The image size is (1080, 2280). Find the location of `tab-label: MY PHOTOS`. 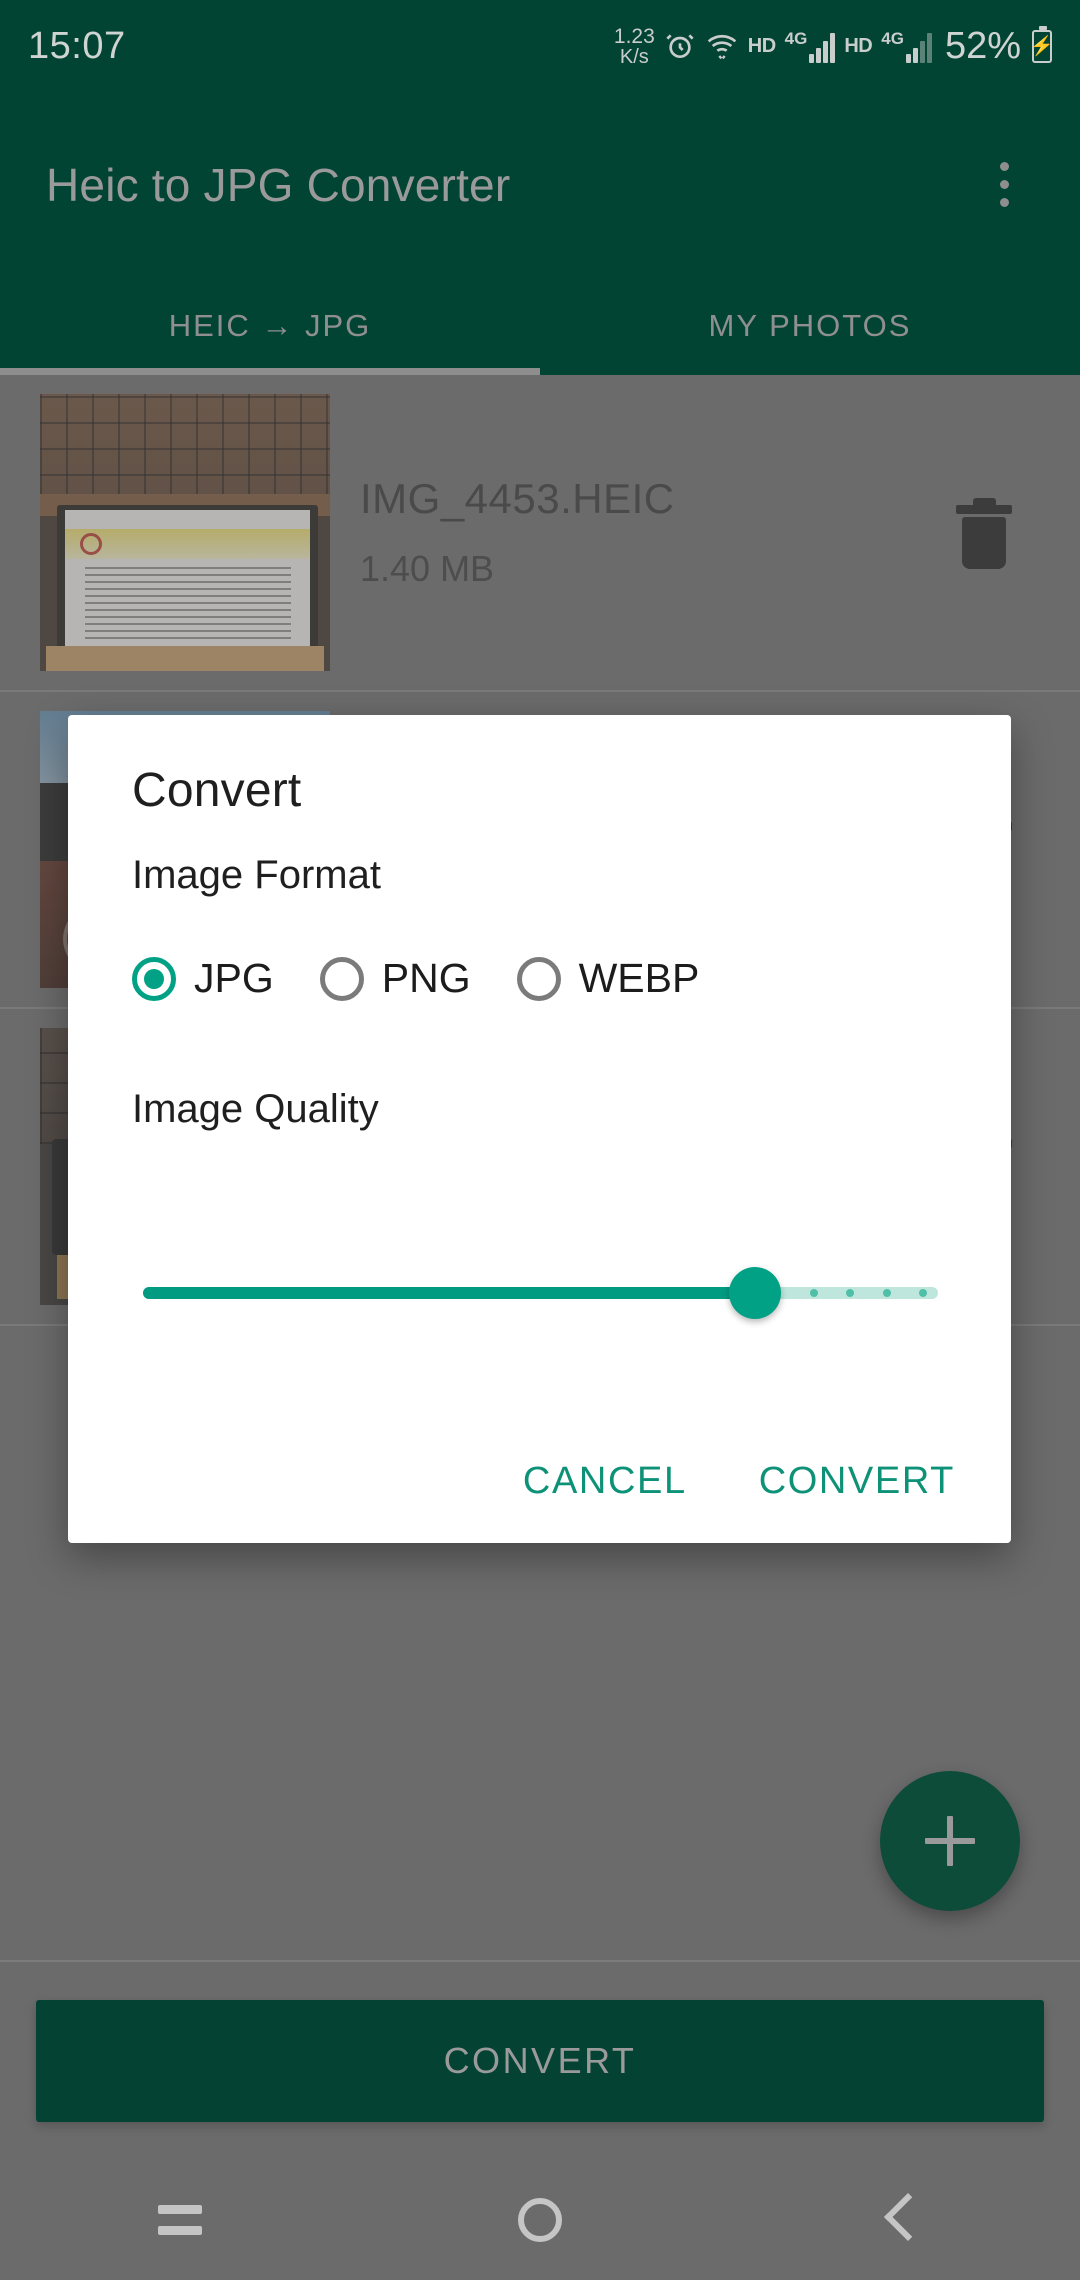

tab-label: MY PHOTOS is located at coordinates (810, 325).